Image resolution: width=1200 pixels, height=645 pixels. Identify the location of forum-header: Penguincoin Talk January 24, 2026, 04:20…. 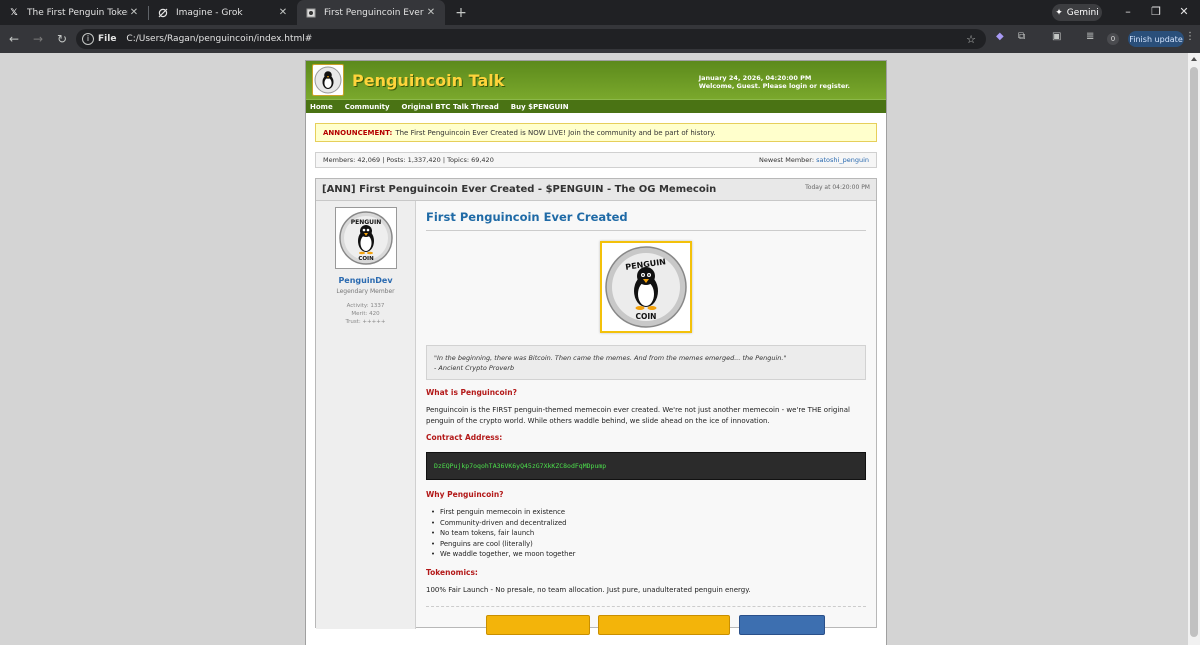
(596, 80).